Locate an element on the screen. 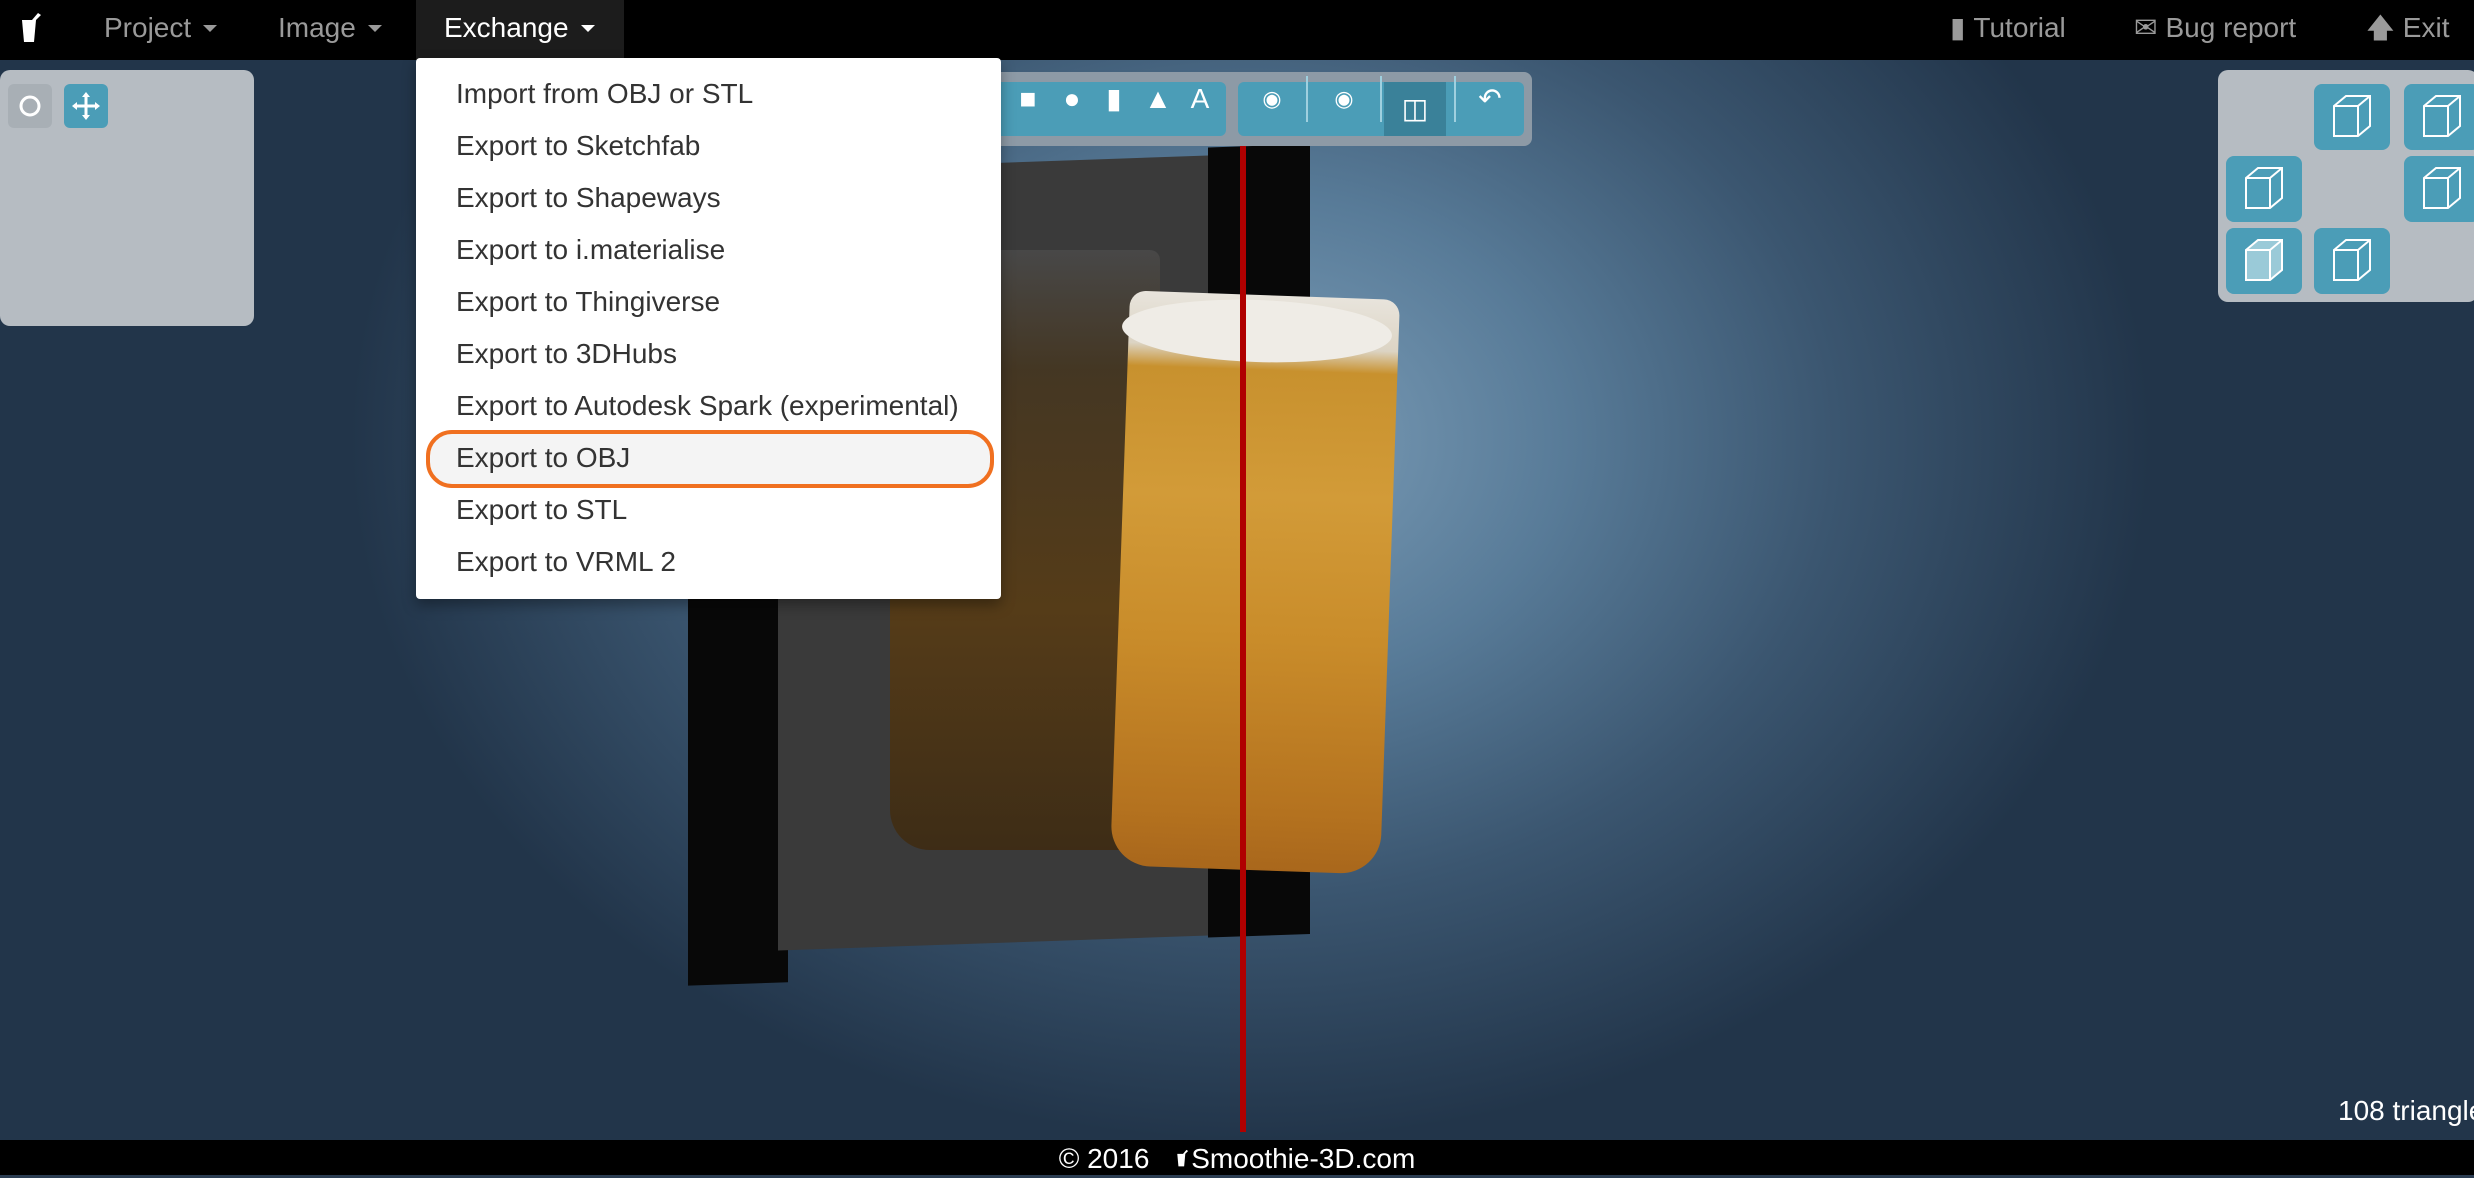  rectangle-icon: ■ is located at coordinates (1028, 98).